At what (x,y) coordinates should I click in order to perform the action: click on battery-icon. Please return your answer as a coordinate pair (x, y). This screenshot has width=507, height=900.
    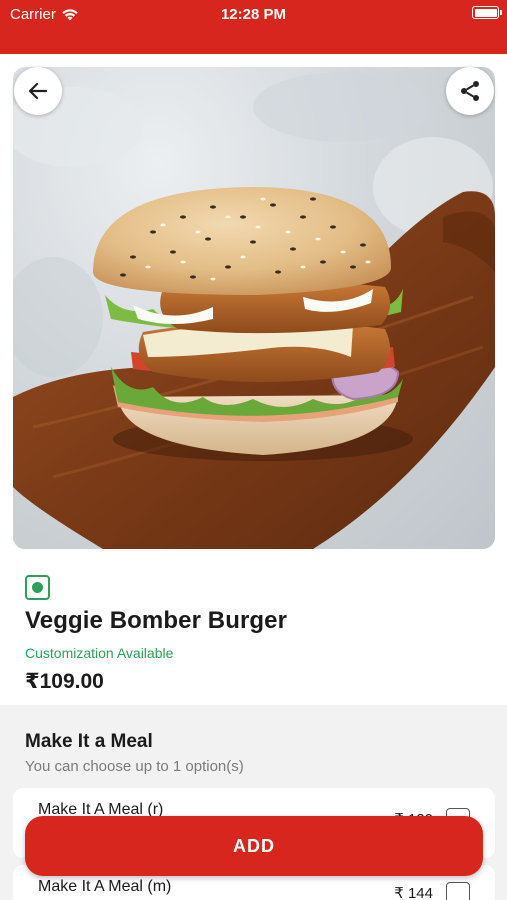
    Looking at the image, I should click on (487, 12).